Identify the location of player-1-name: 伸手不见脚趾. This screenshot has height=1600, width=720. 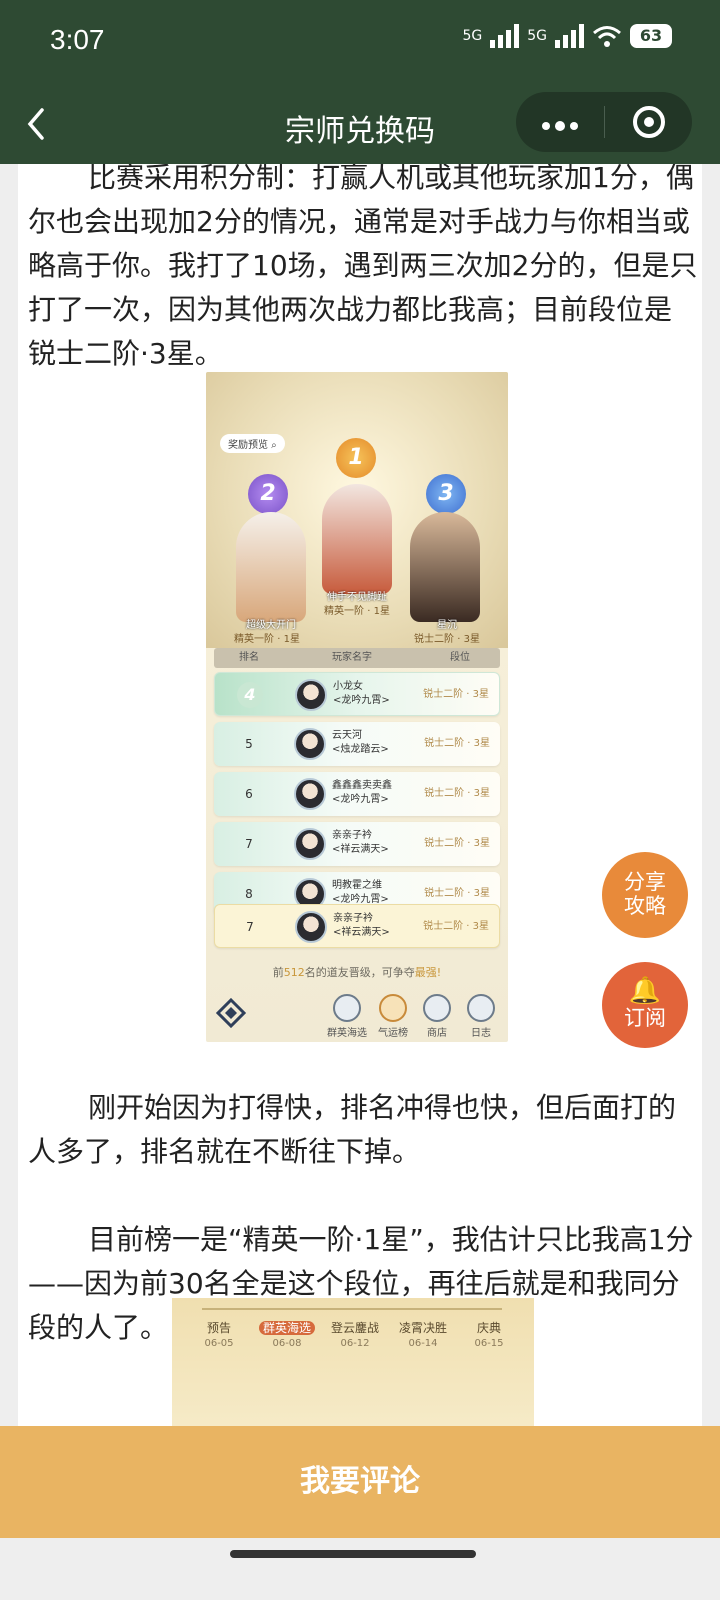
(357, 597).